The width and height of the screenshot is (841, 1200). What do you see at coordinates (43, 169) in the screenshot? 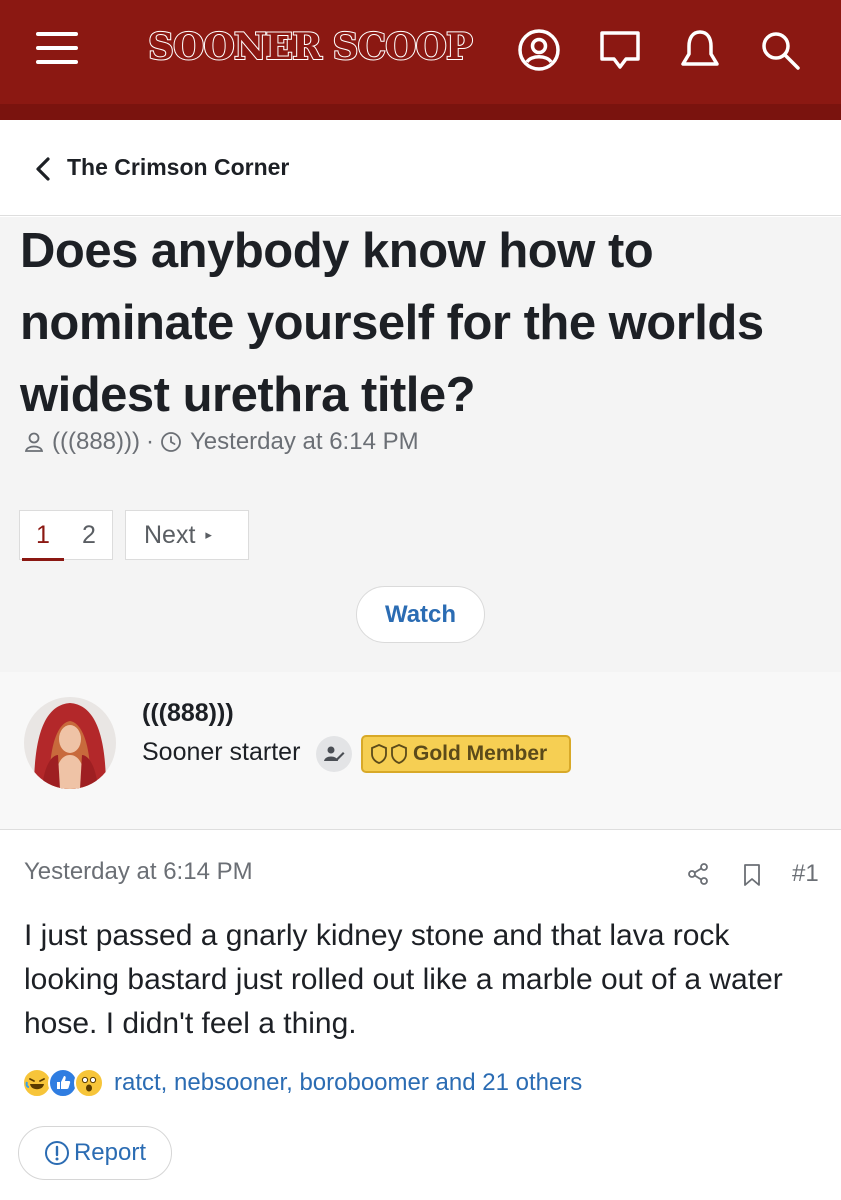
I see `chevron-left-icon` at bounding box center [43, 169].